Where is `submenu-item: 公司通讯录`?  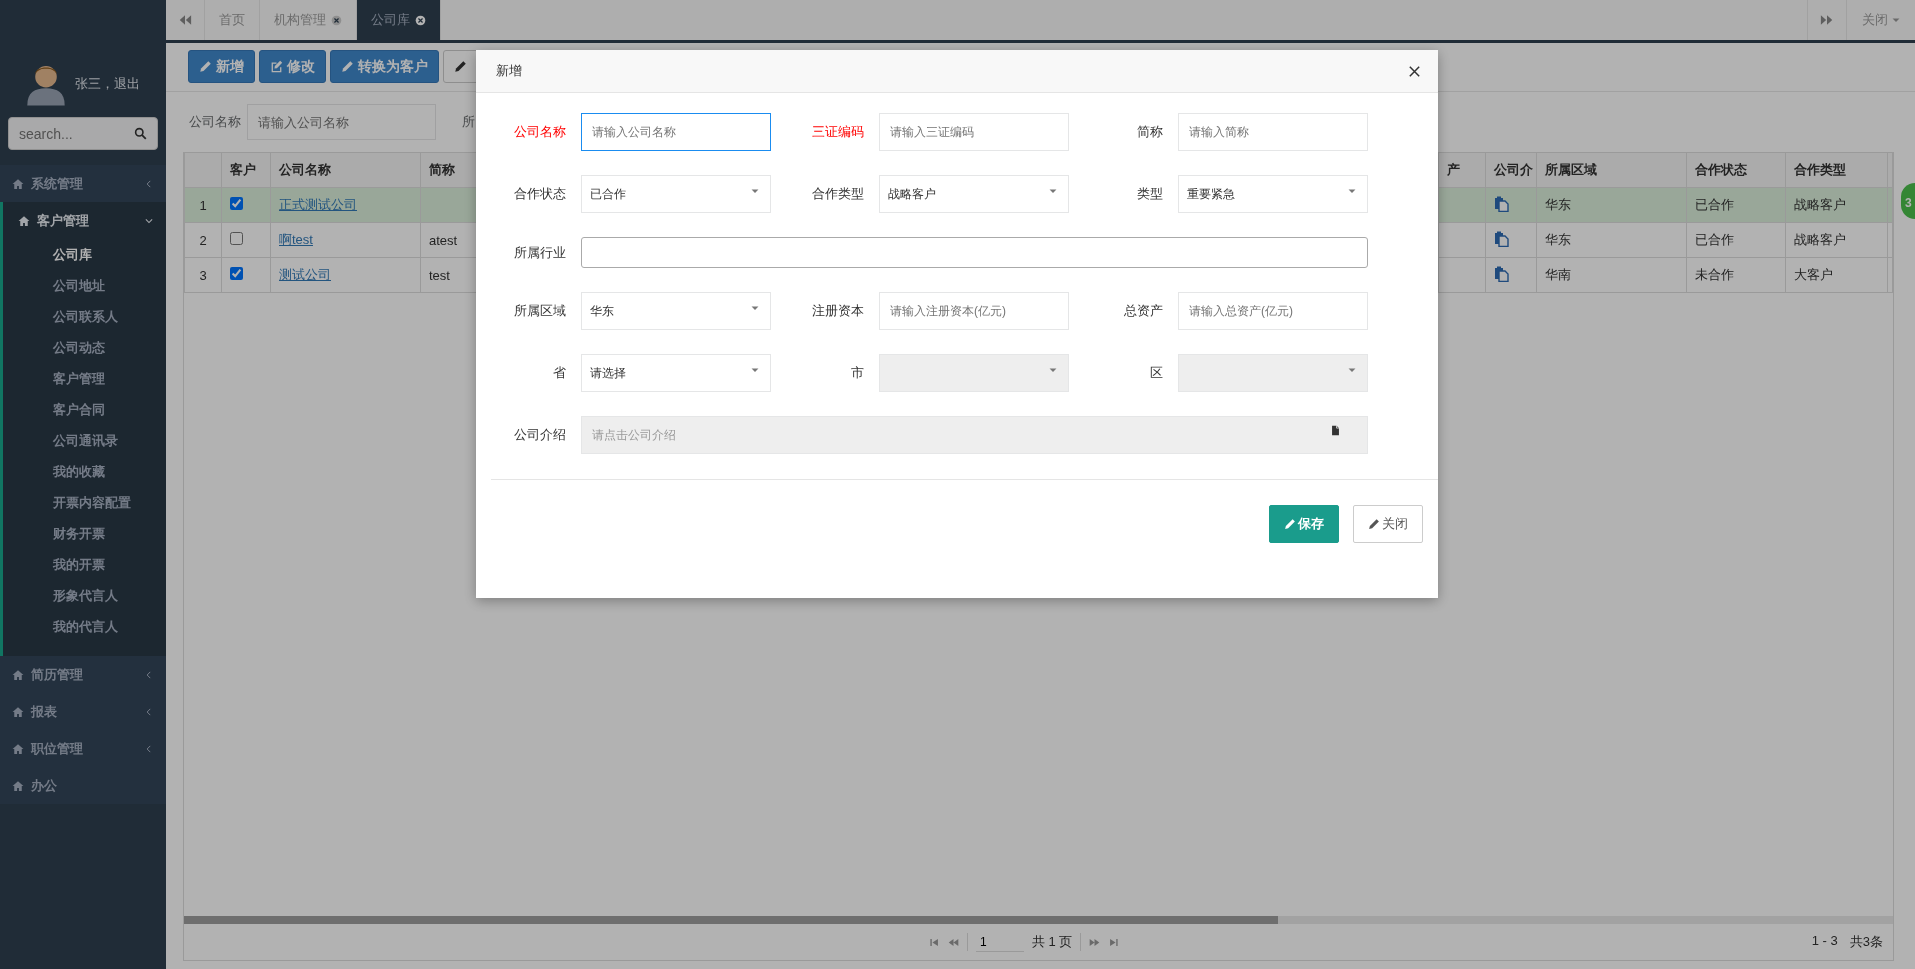 submenu-item: 公司通讯录 is located at coordinates (84, 440).